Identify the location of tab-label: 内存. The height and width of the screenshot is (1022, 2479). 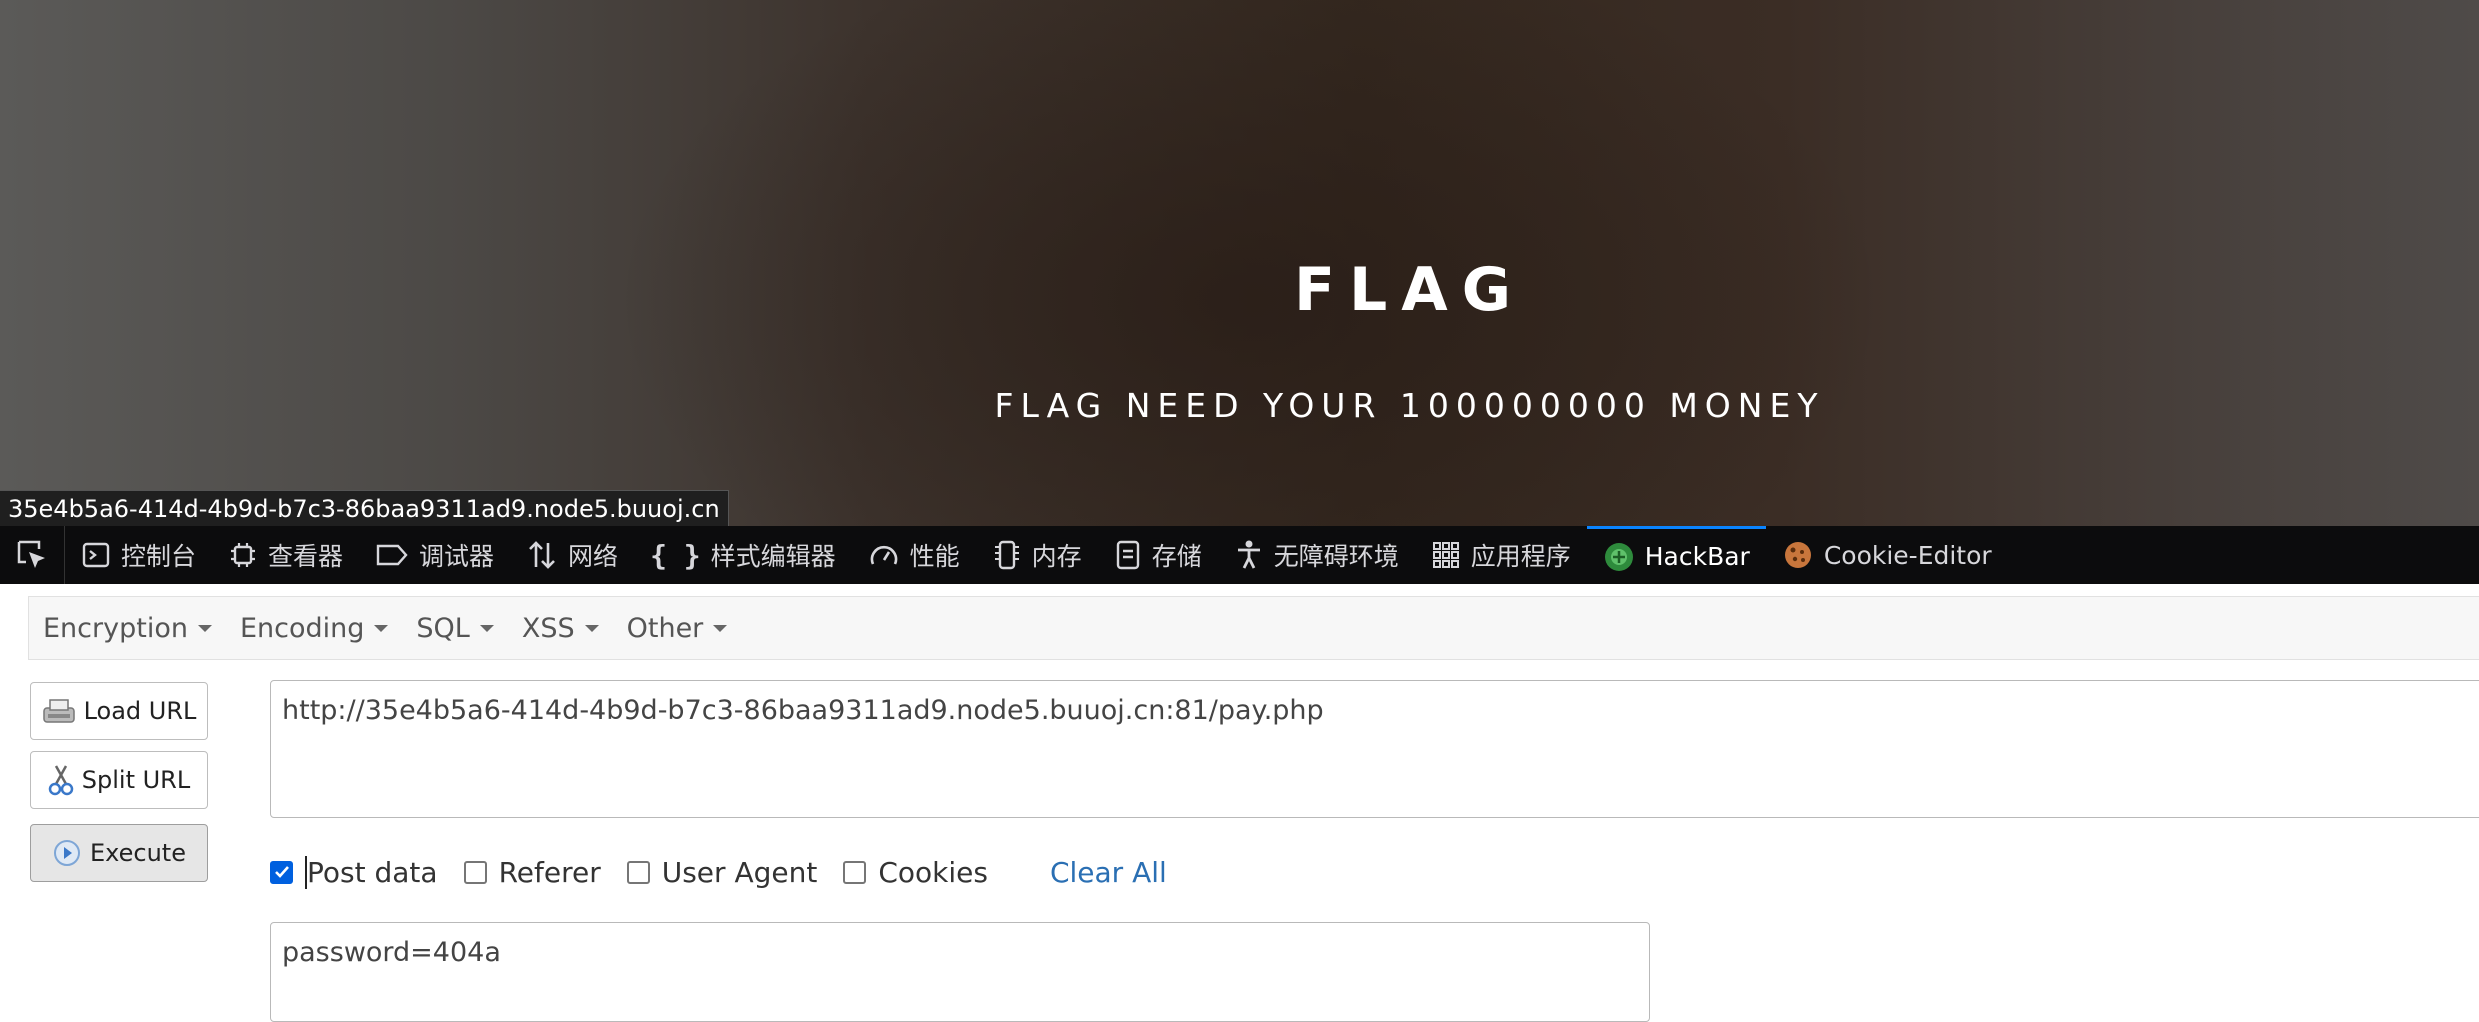
(1056, 556).